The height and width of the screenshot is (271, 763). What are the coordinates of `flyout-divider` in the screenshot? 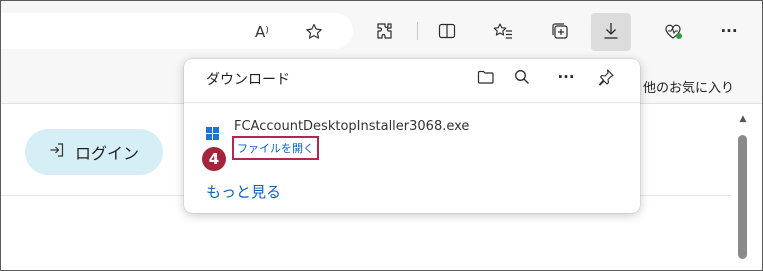 It's located at (412, 102).